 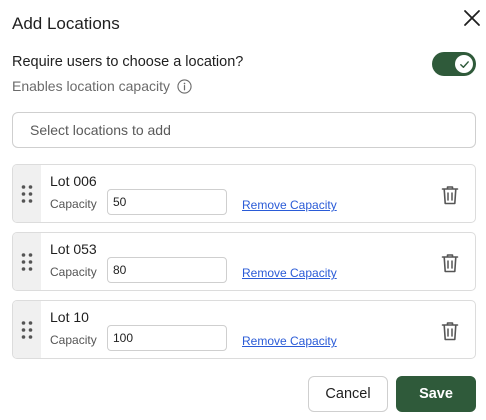 What do you see at coordinates (69, 317) in the screenshot?
I see `location-name: Lot 10` at bounding box center [69, 317].